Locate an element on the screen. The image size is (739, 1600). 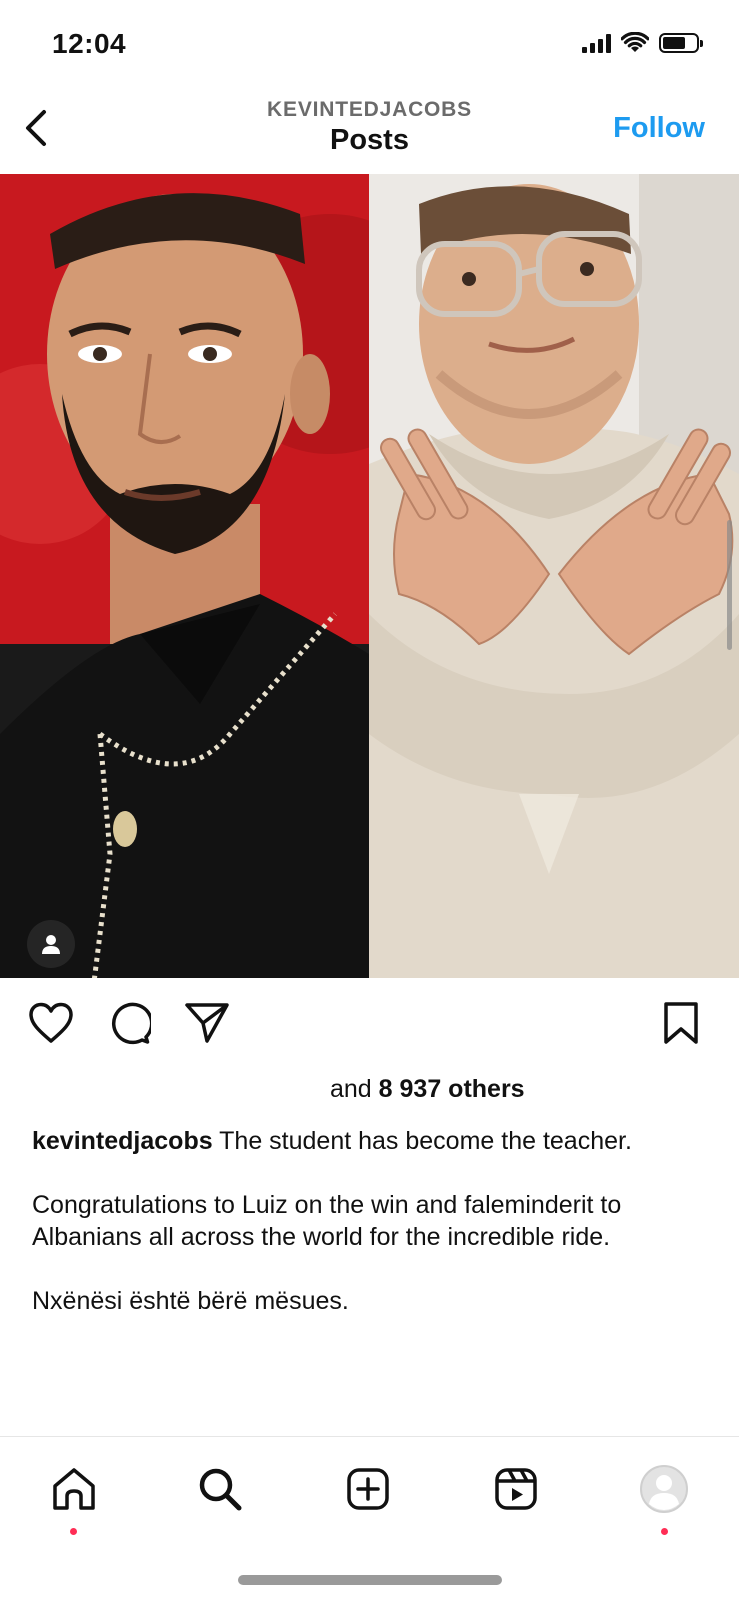
profile-avatar-icon is located at coordinates (664, 1489).